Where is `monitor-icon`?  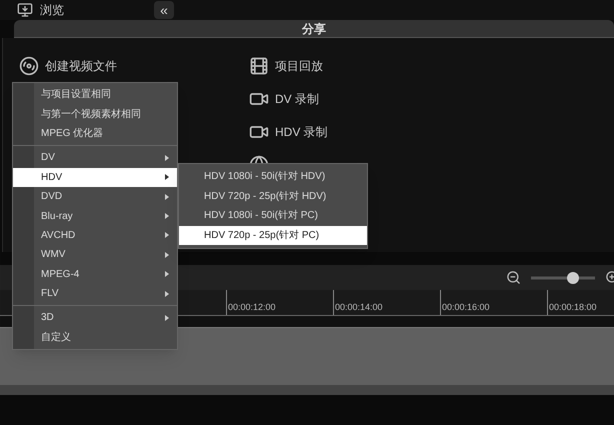 monitor-icon is located at coordinates (25, 10).